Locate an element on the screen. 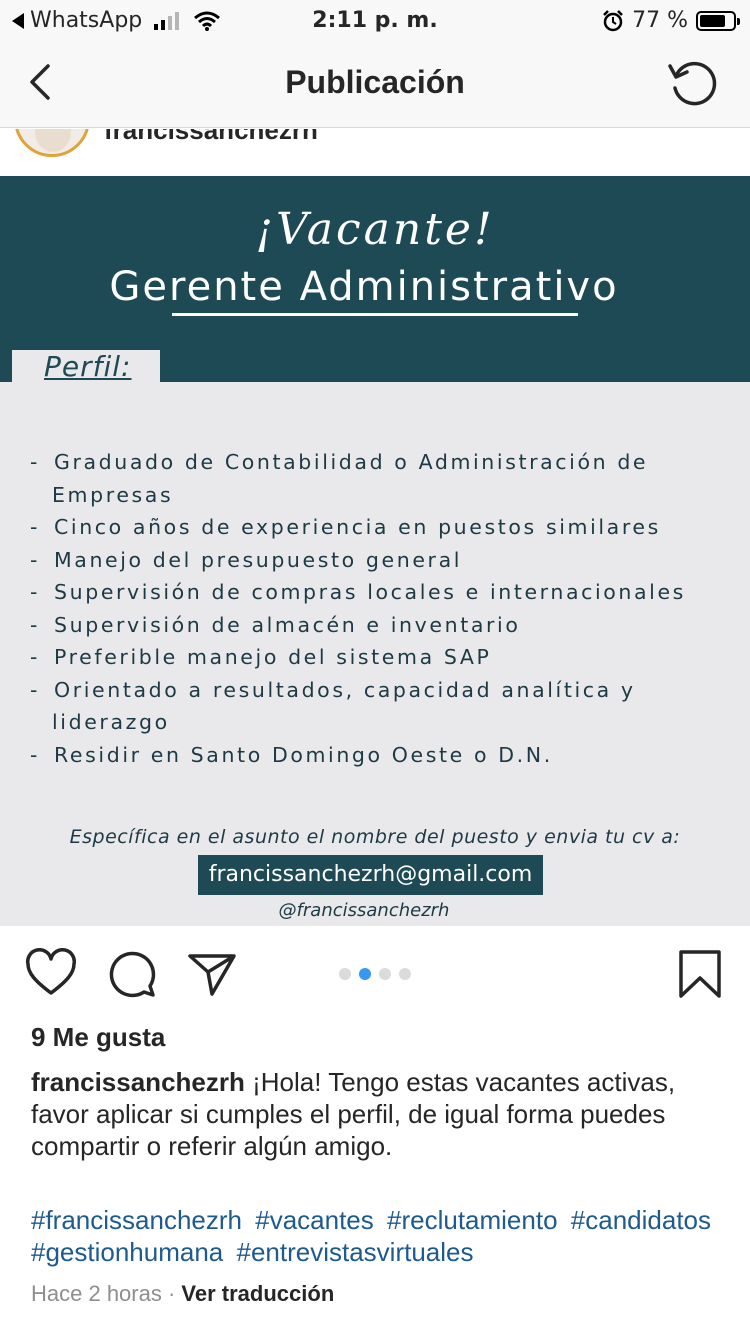 This screenshot has width=750, height=1334. requirement-text: Supervisión de almacén e inventario is located at coordinates (287, 624).